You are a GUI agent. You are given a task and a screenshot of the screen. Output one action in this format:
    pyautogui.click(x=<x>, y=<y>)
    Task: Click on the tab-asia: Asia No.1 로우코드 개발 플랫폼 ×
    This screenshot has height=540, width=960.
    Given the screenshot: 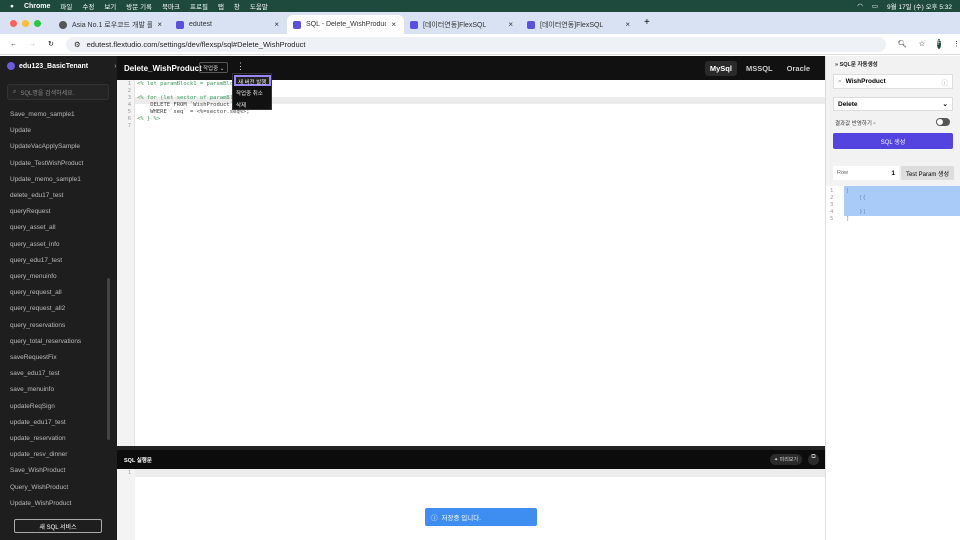 What is the action you would take?
    pyautogui.click(x=111, y=24)
    